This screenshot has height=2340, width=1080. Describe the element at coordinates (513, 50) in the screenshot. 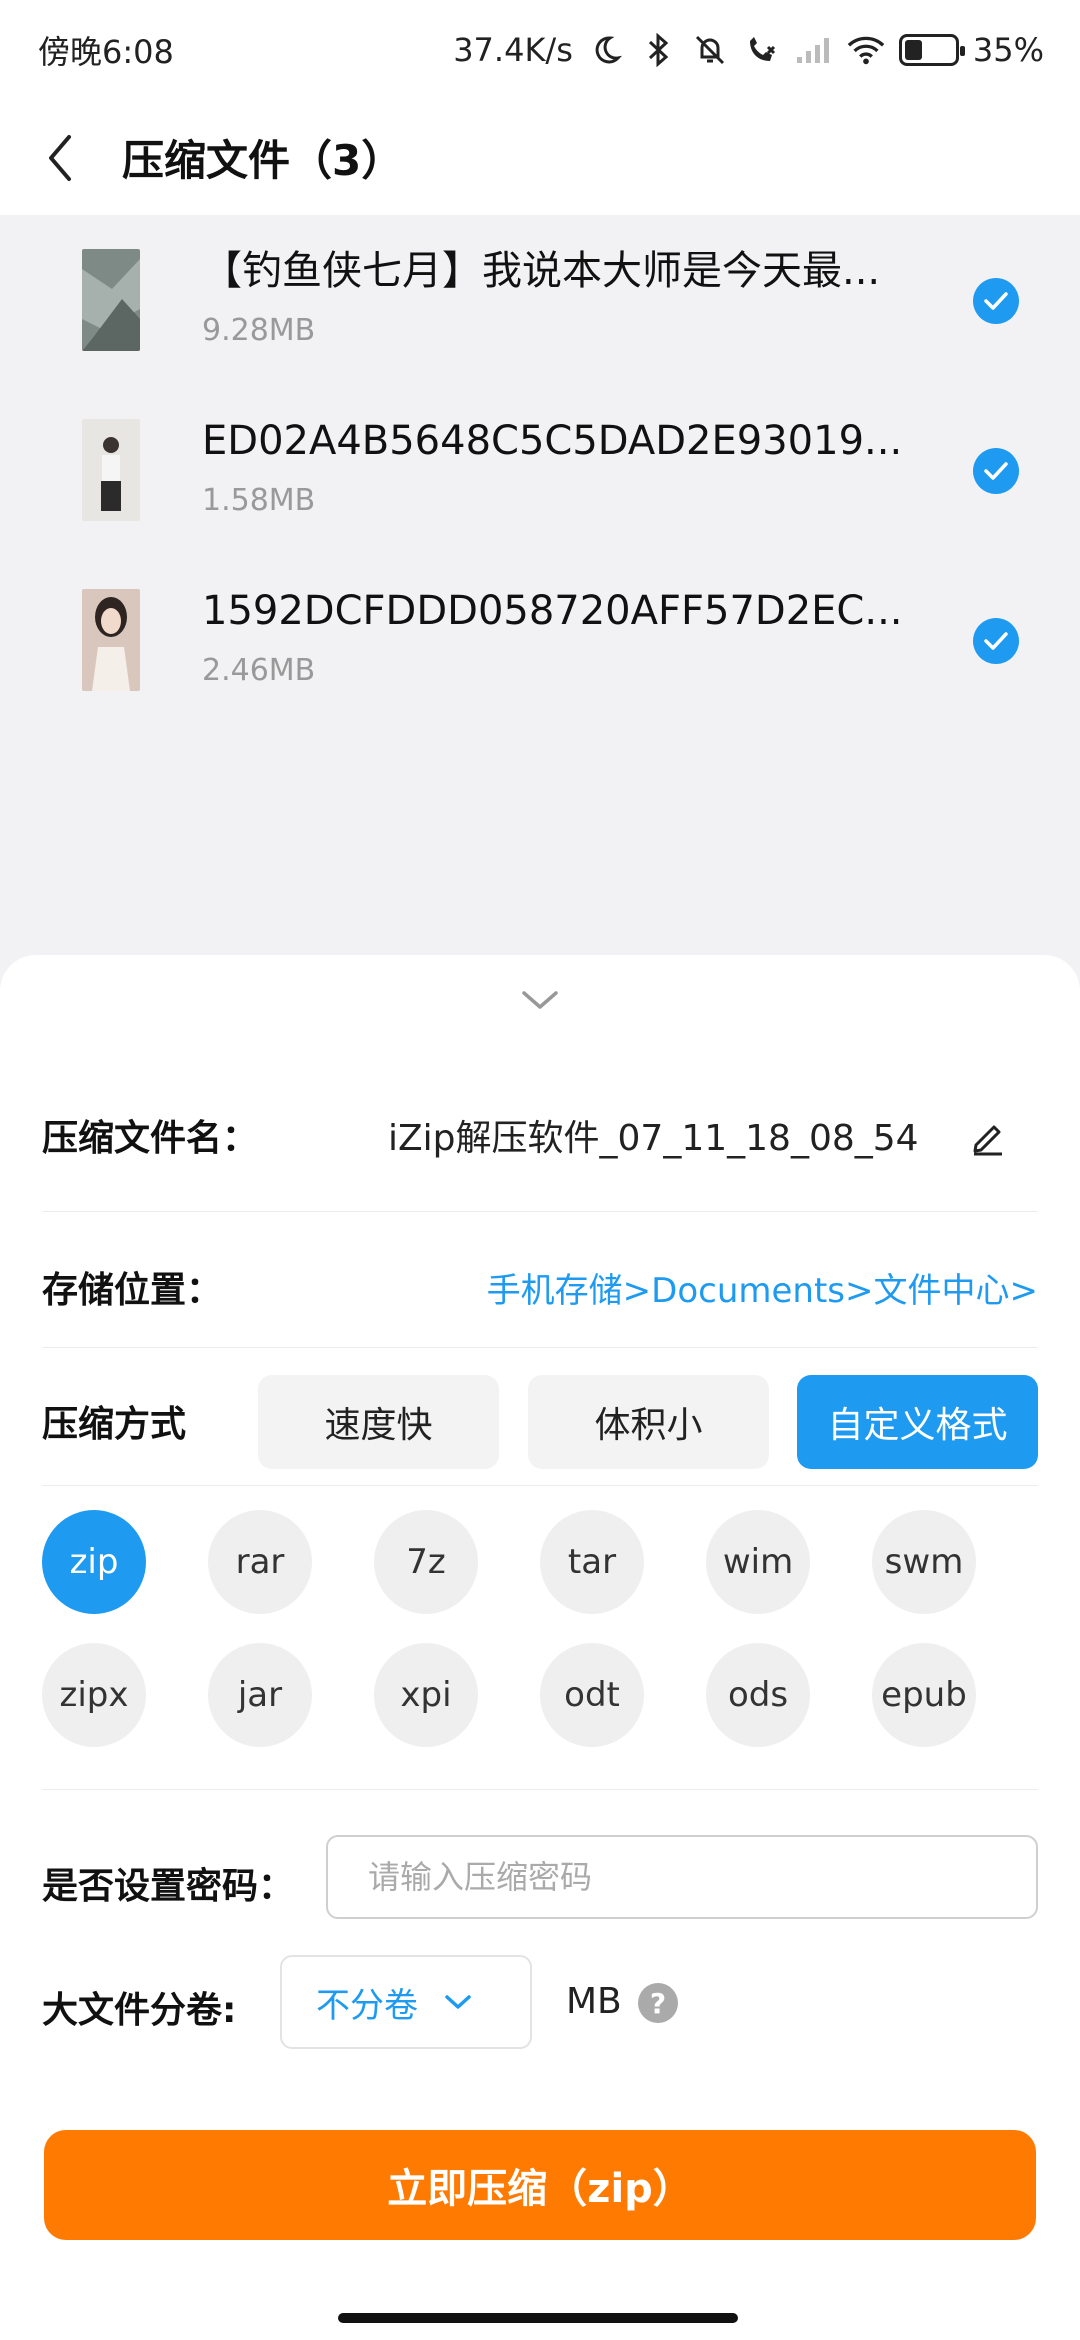

I see `network-speed: 37.4K/s` at that location.